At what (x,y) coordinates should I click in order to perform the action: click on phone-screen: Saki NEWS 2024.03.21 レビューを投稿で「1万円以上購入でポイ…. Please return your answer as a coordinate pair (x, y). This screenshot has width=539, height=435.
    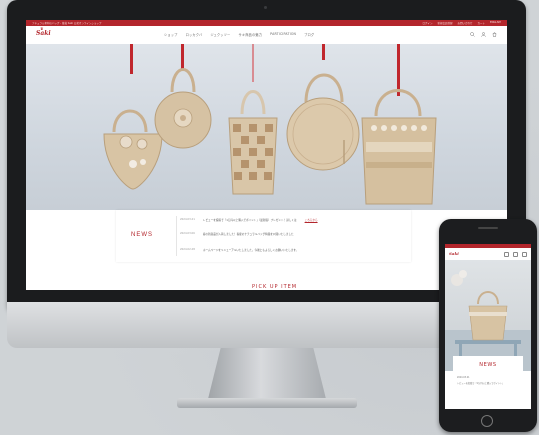
    Looking at the image, I should click on (488, 326).